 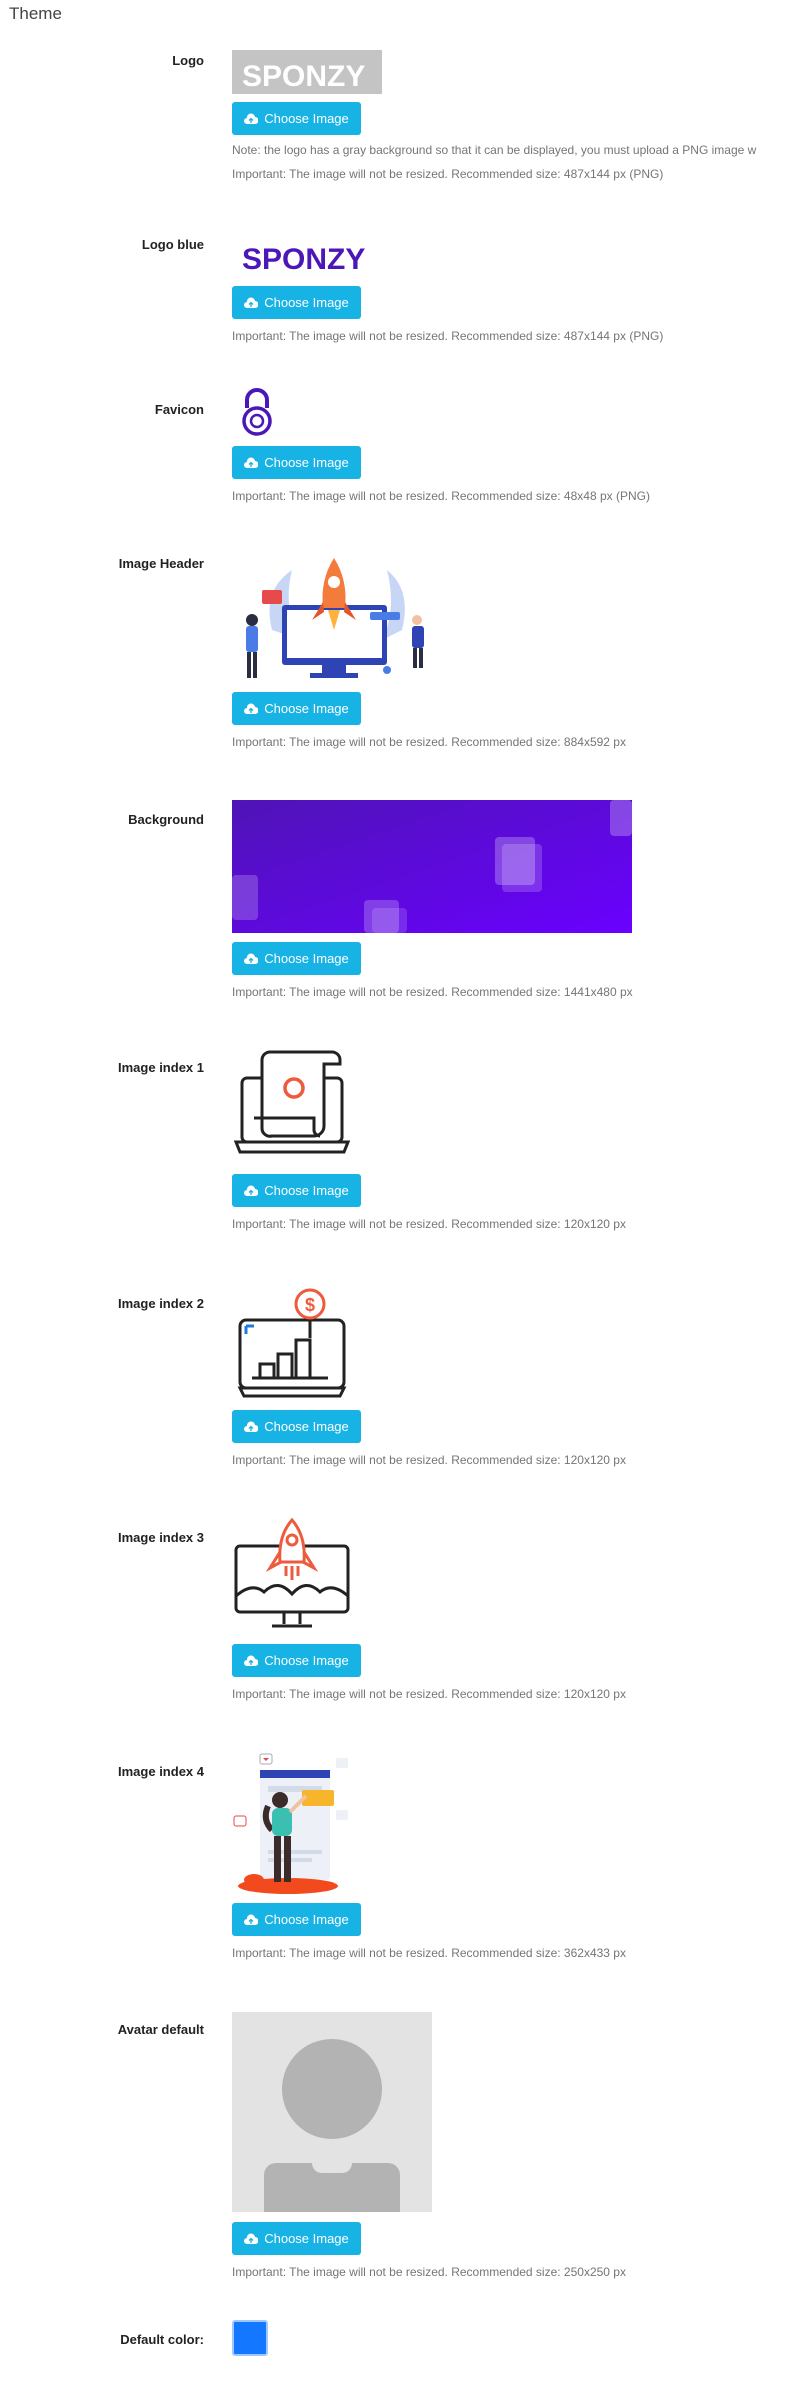 I want to click on choose-image-button-avatar: Choose Image, so click(x=296, y=2238).